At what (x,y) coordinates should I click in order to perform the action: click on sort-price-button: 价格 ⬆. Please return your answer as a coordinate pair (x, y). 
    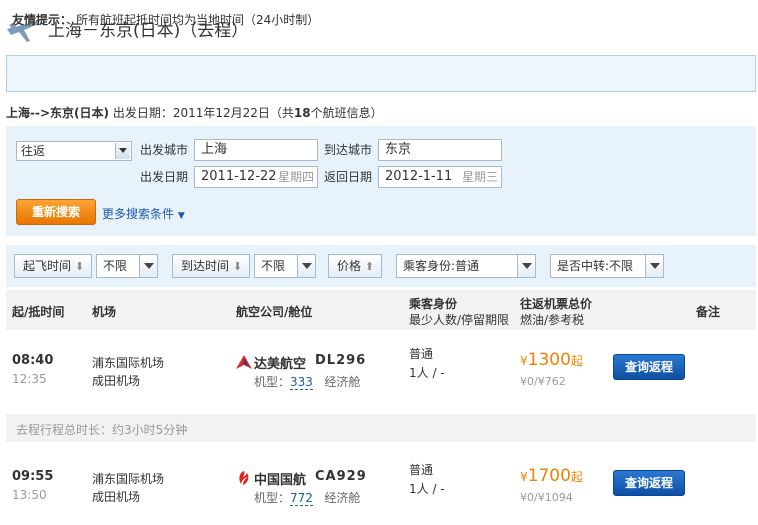
    Looking at the image, I should click on (355, 266).